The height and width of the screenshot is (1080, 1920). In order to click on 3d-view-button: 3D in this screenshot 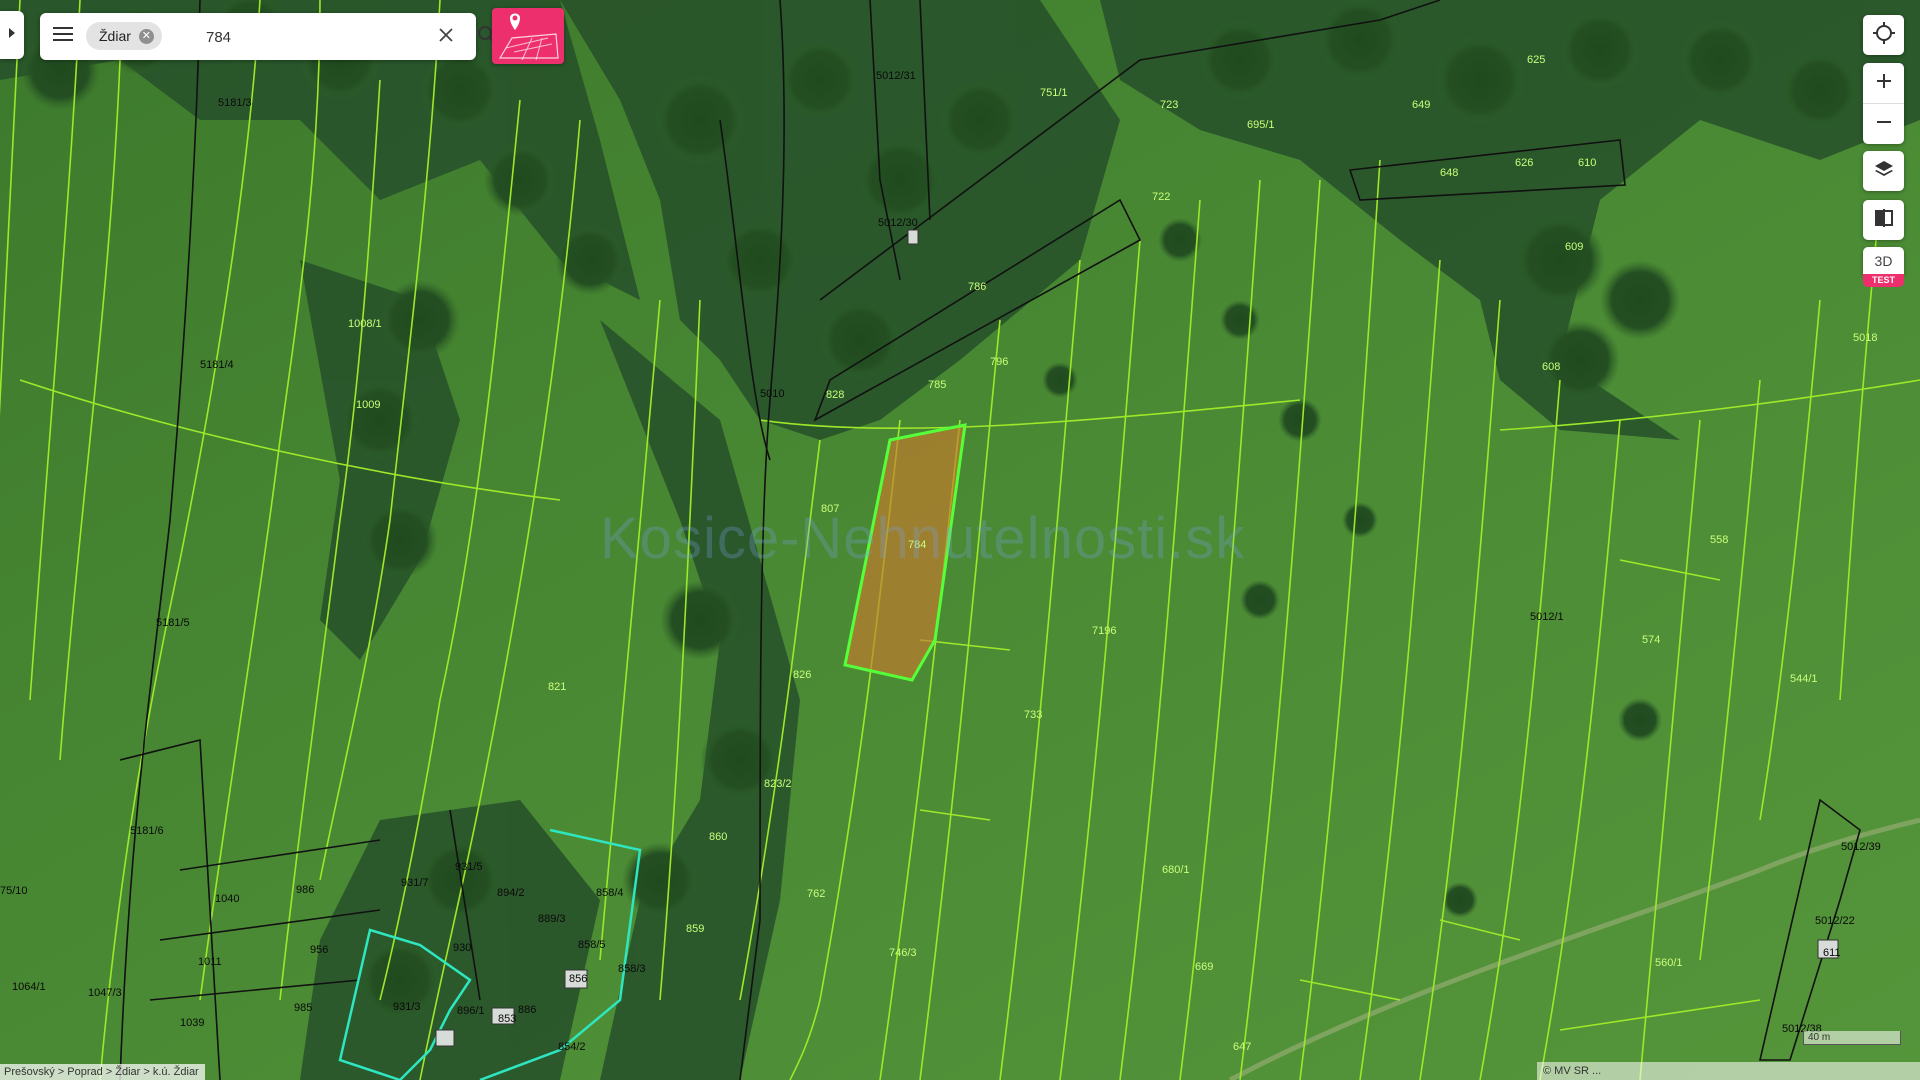, I will do `click(1883, 261)`.